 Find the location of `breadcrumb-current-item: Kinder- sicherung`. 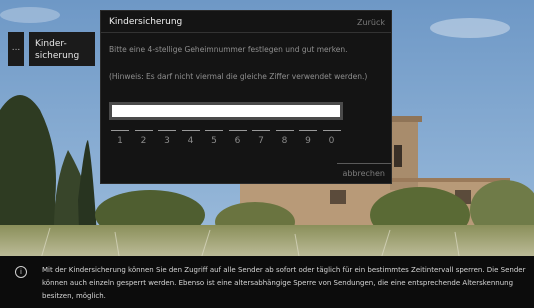

breadcrumb-current-item: Kinder- sicherung is located at coordinates (62, 49).